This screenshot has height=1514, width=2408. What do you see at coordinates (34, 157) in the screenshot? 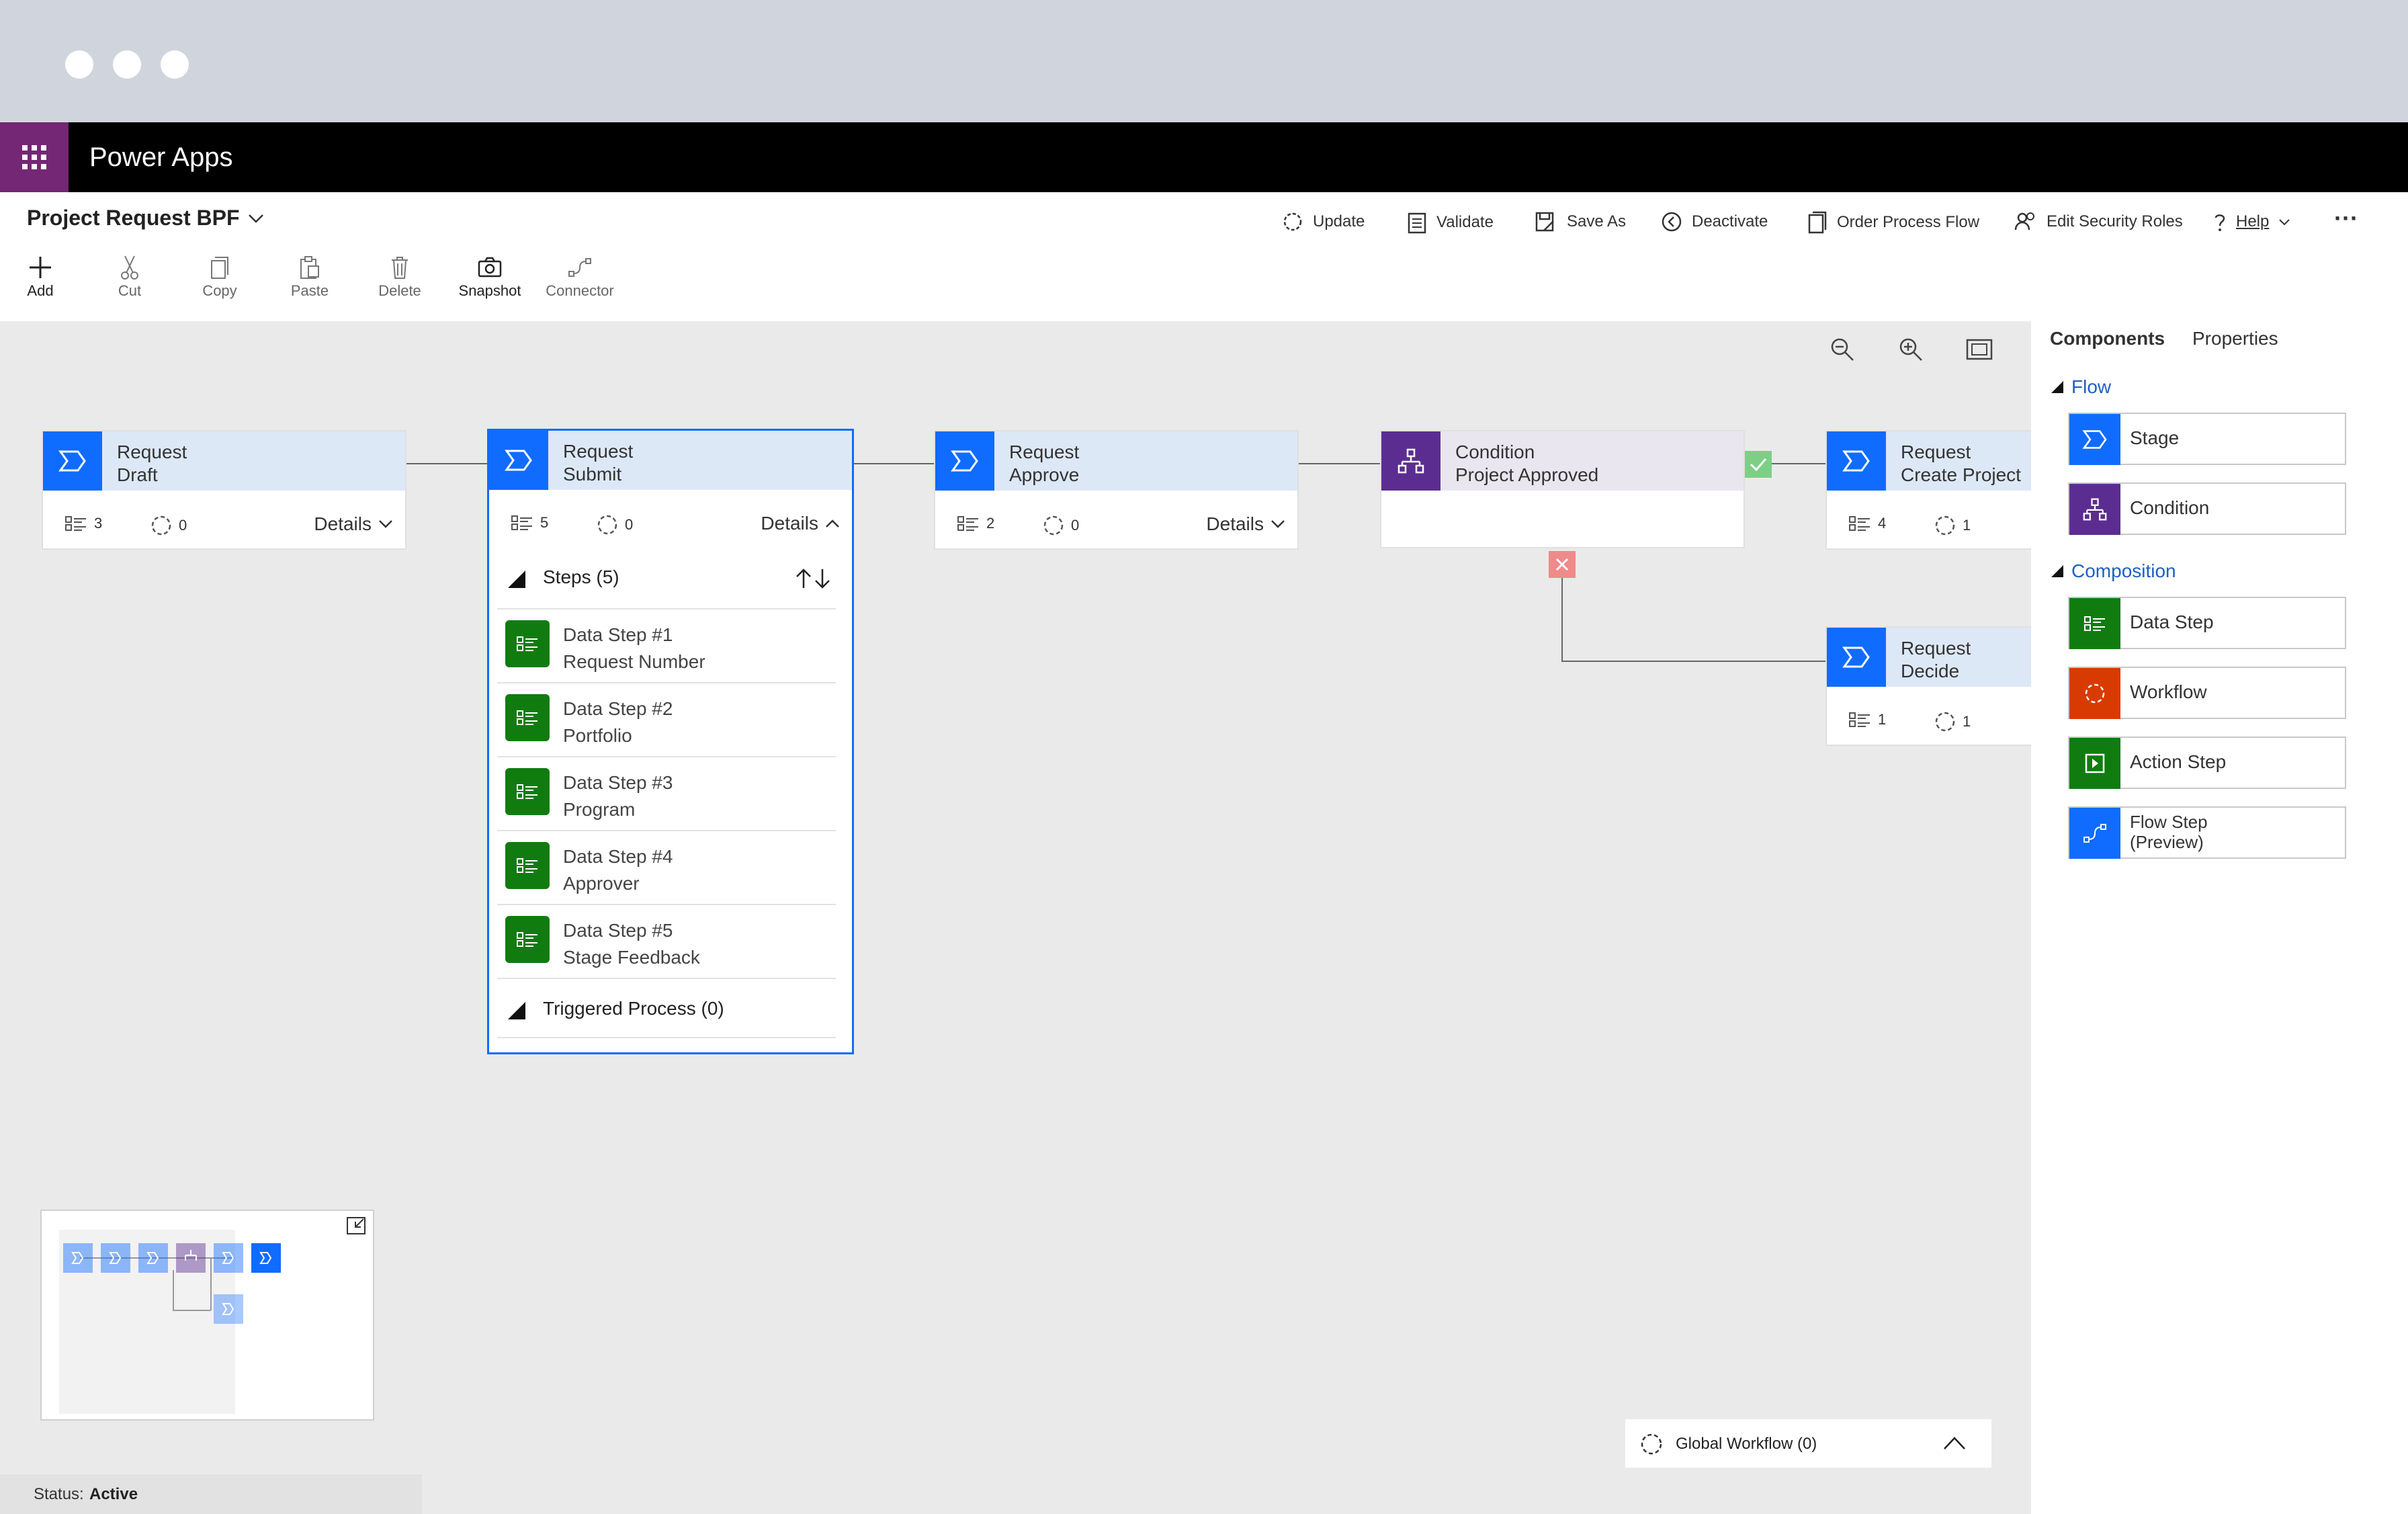
I see `app-launcher-button` at bounding box center [34, 157].